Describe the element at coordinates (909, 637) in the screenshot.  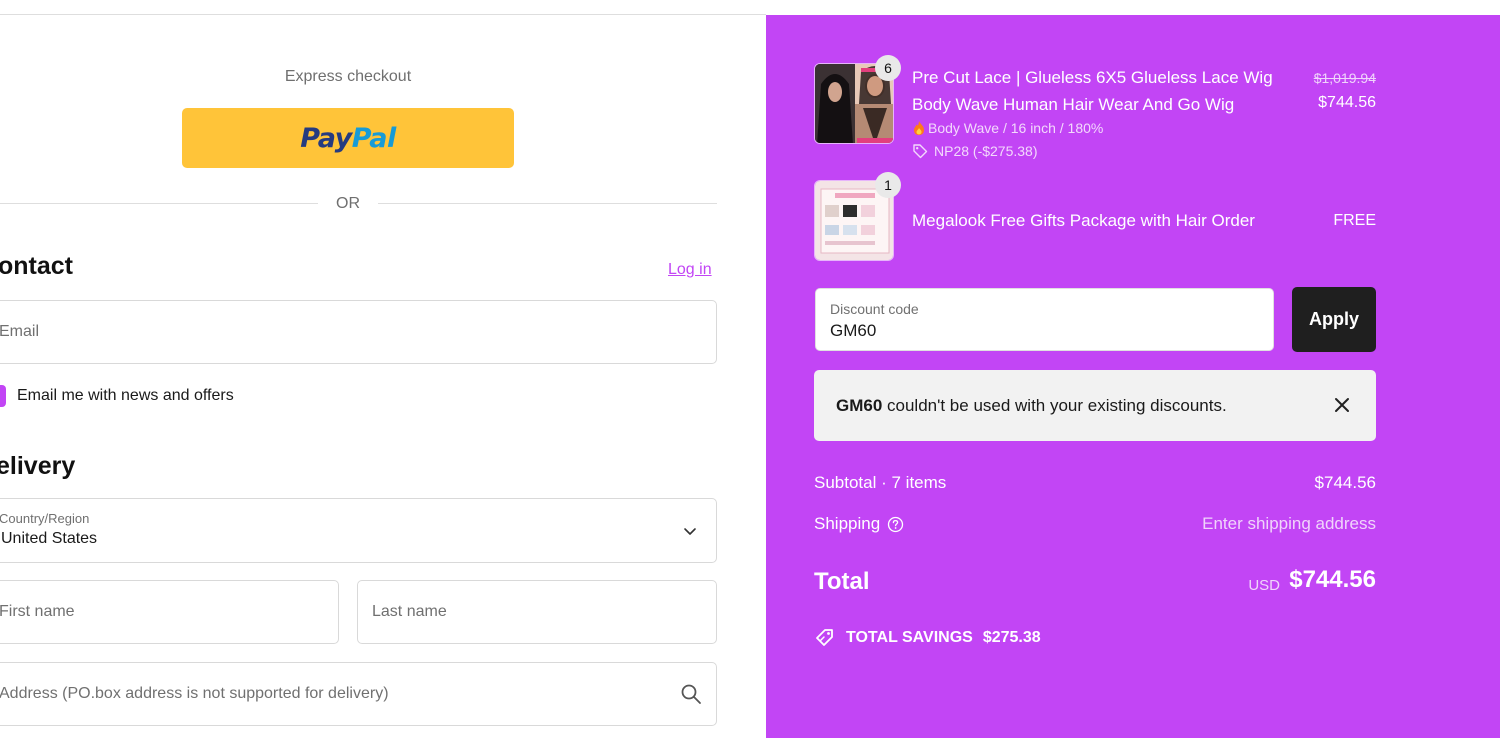
I see `savings-label: TOTAL SAVINGS` at that location.